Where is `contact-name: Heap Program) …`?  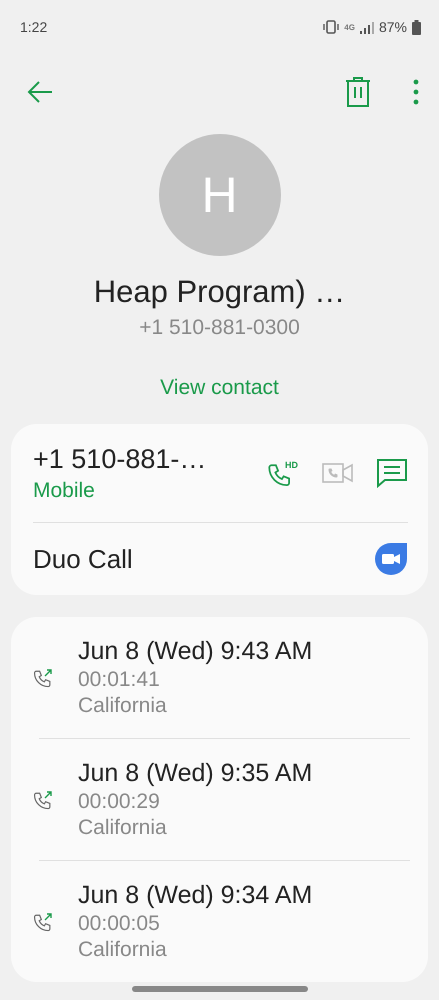
contact-name: Heap Program) … is located at coordinates (220, 292).